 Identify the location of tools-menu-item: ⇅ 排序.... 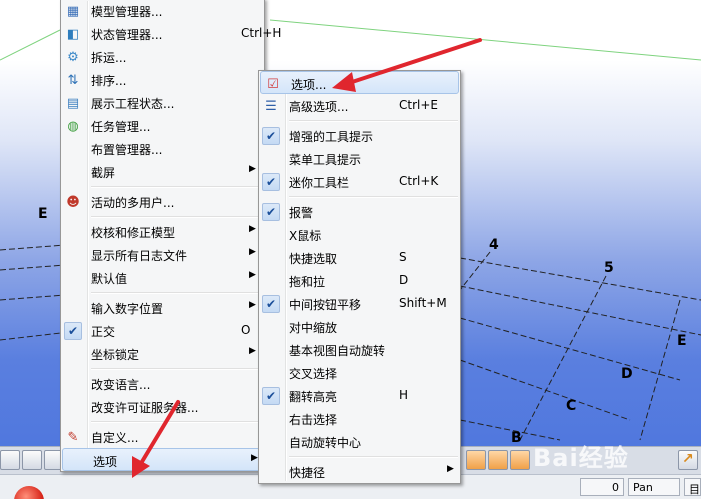
(162, 79).